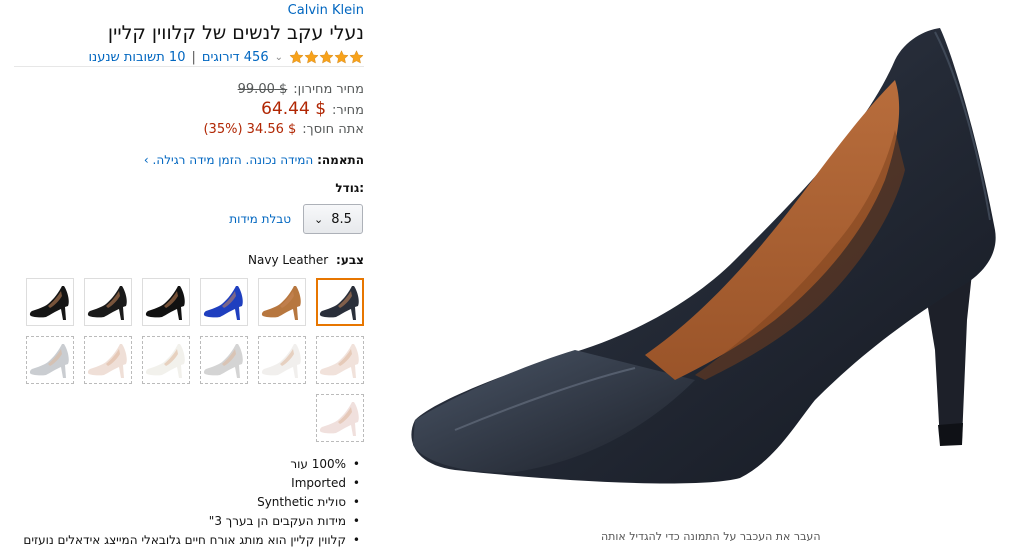 This screenshot has height=551, width=1012. I want to click on list-price-value: $ 99.00, so click(262, 89).